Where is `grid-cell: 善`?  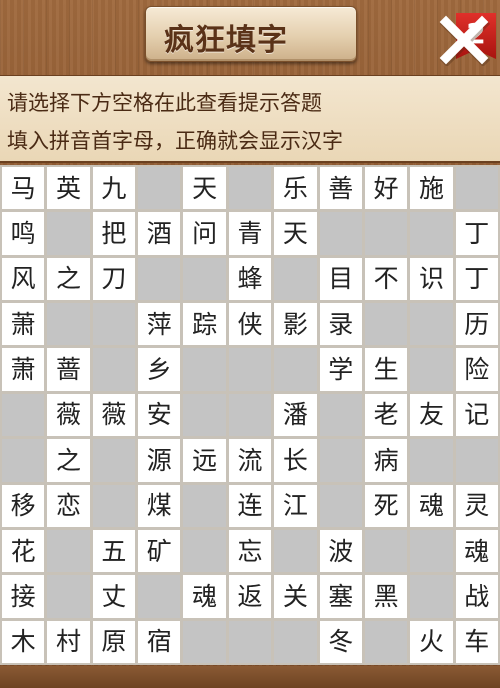 grid-cell: 善 is located at coordinates (340, 188).